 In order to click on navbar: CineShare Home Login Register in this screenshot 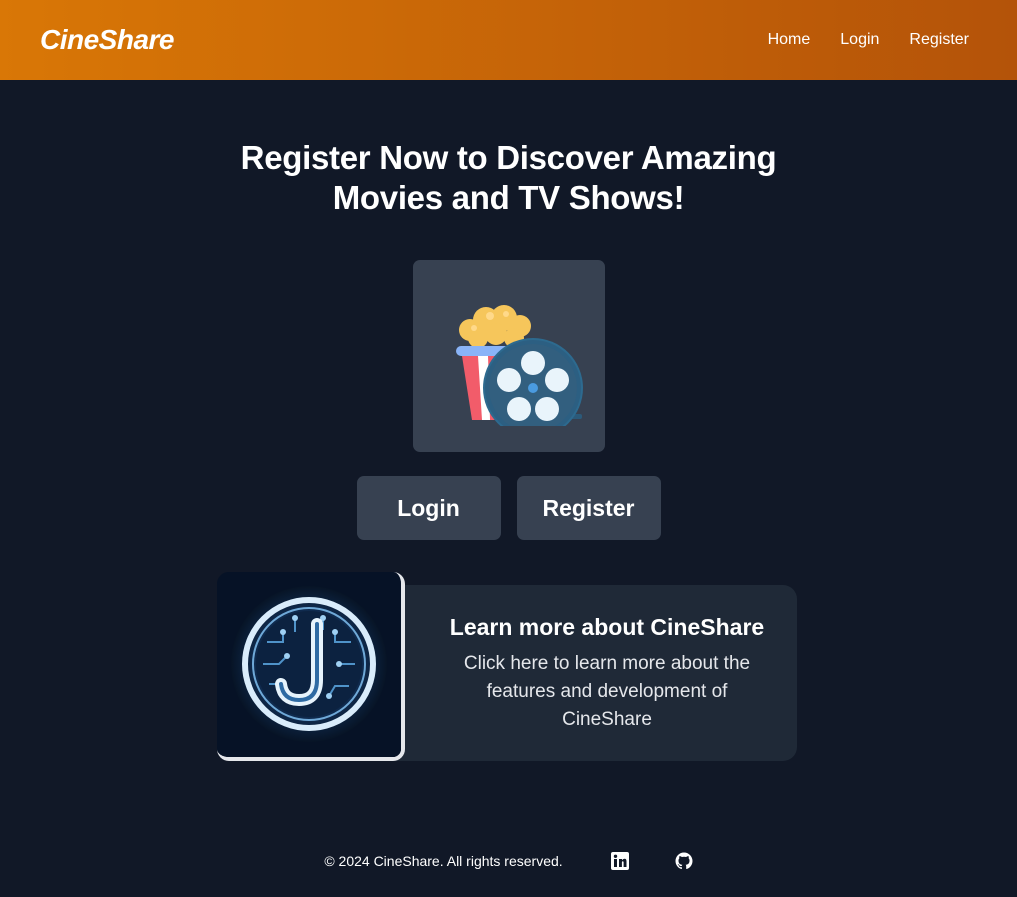, I will do `click(508, 40)`.